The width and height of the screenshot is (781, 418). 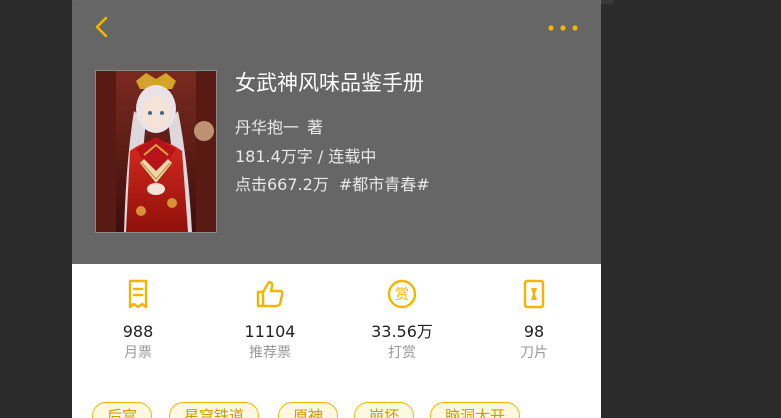 What do you see at coordinates (332, 183) in the screenshot?
I see `book-stats-line: 点击667.2万 #都市青春#` at bounding box center [332, 183].